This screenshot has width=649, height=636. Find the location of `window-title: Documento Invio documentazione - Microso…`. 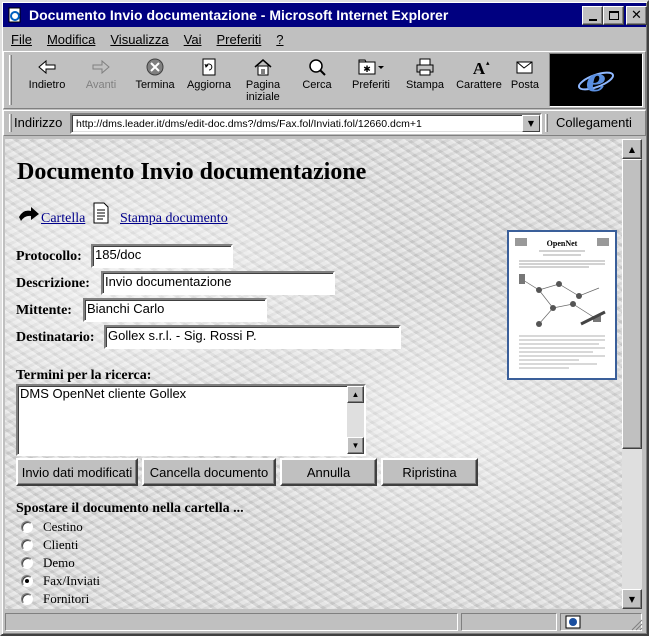

window-title: Documento Invio documentazione - Microso… is located at coordinates (239, 15).